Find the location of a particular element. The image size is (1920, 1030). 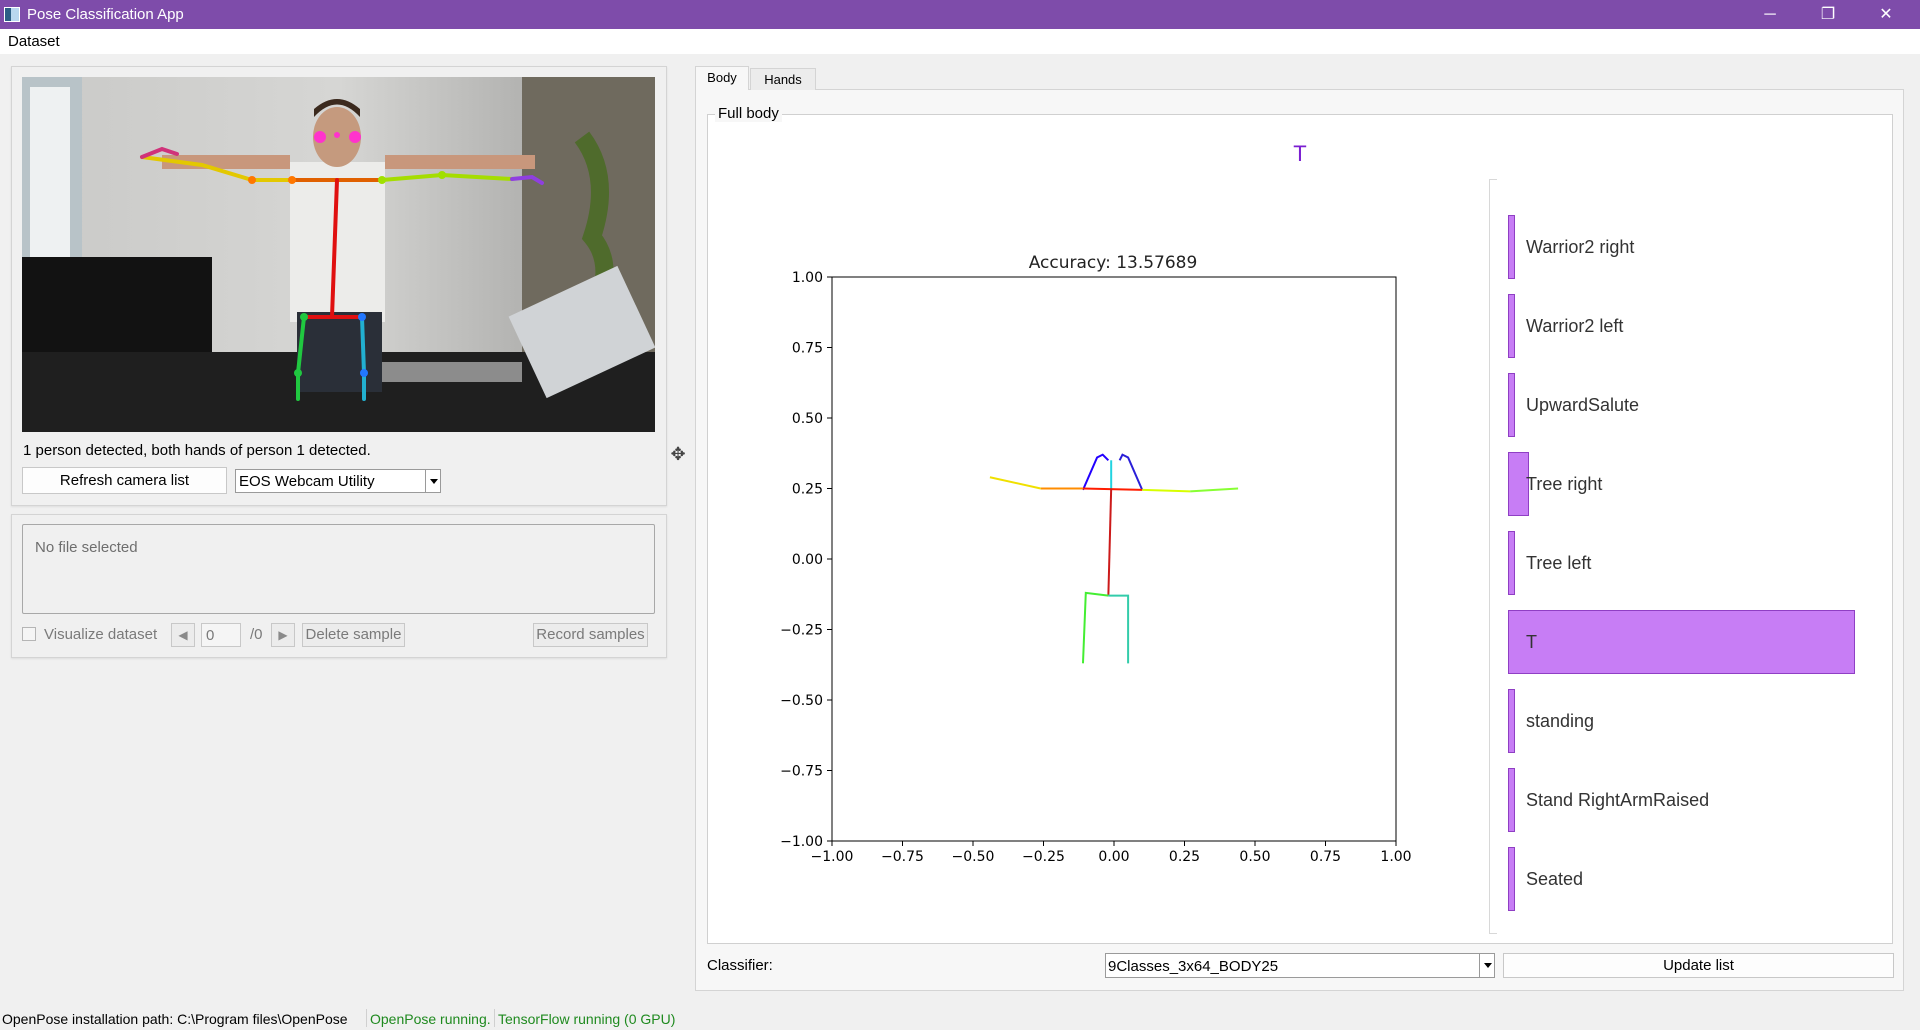

camera-select: EOS Webcam Utility is located at coordinates (338, 481).